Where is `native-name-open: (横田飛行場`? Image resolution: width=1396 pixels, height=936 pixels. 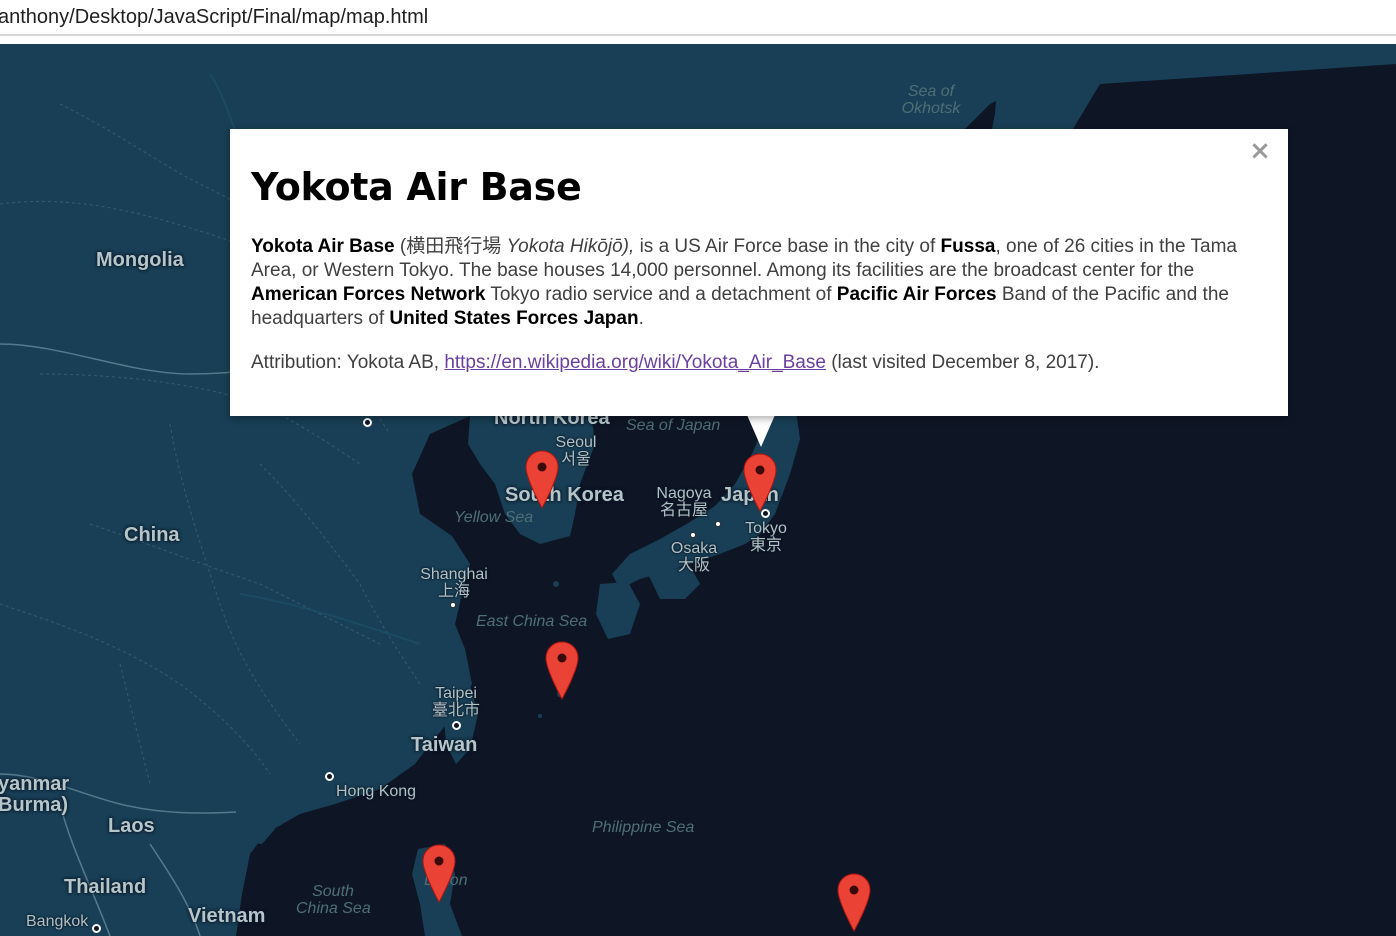 native-name-open: (横田飛行場 is located at coordinates (450, 246).